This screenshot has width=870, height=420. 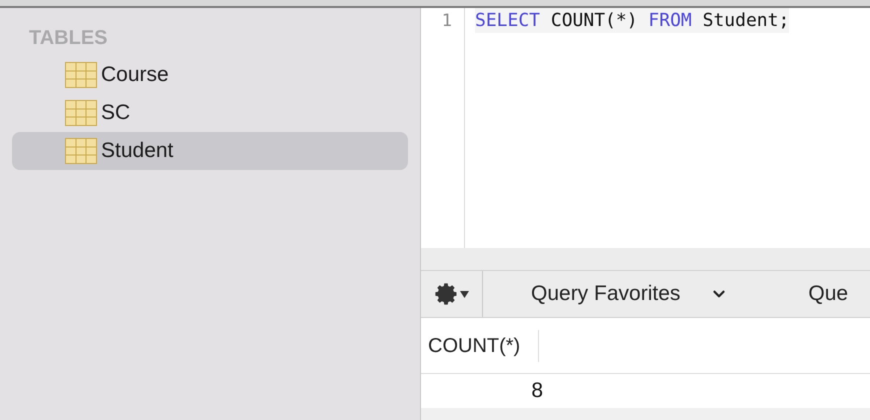 What do you see at coordinates (115, 113) in the screenshot?
I see `table-name: SC` at bounding box center [115, 113].